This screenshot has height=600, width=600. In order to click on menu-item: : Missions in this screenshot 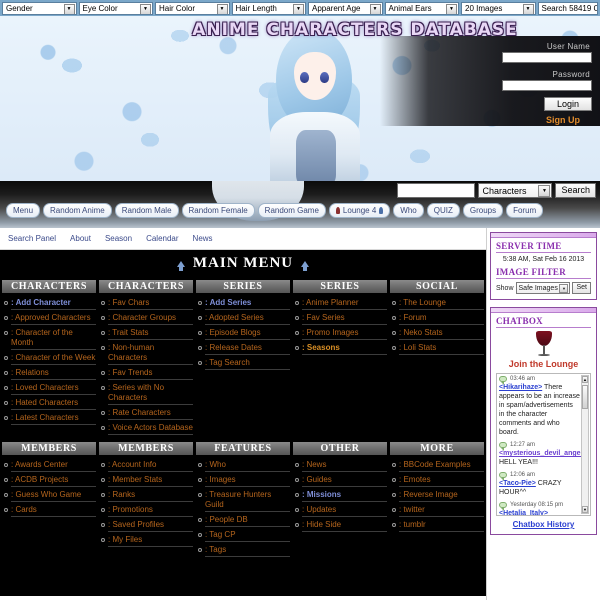, I will do `click(340, 496)`.